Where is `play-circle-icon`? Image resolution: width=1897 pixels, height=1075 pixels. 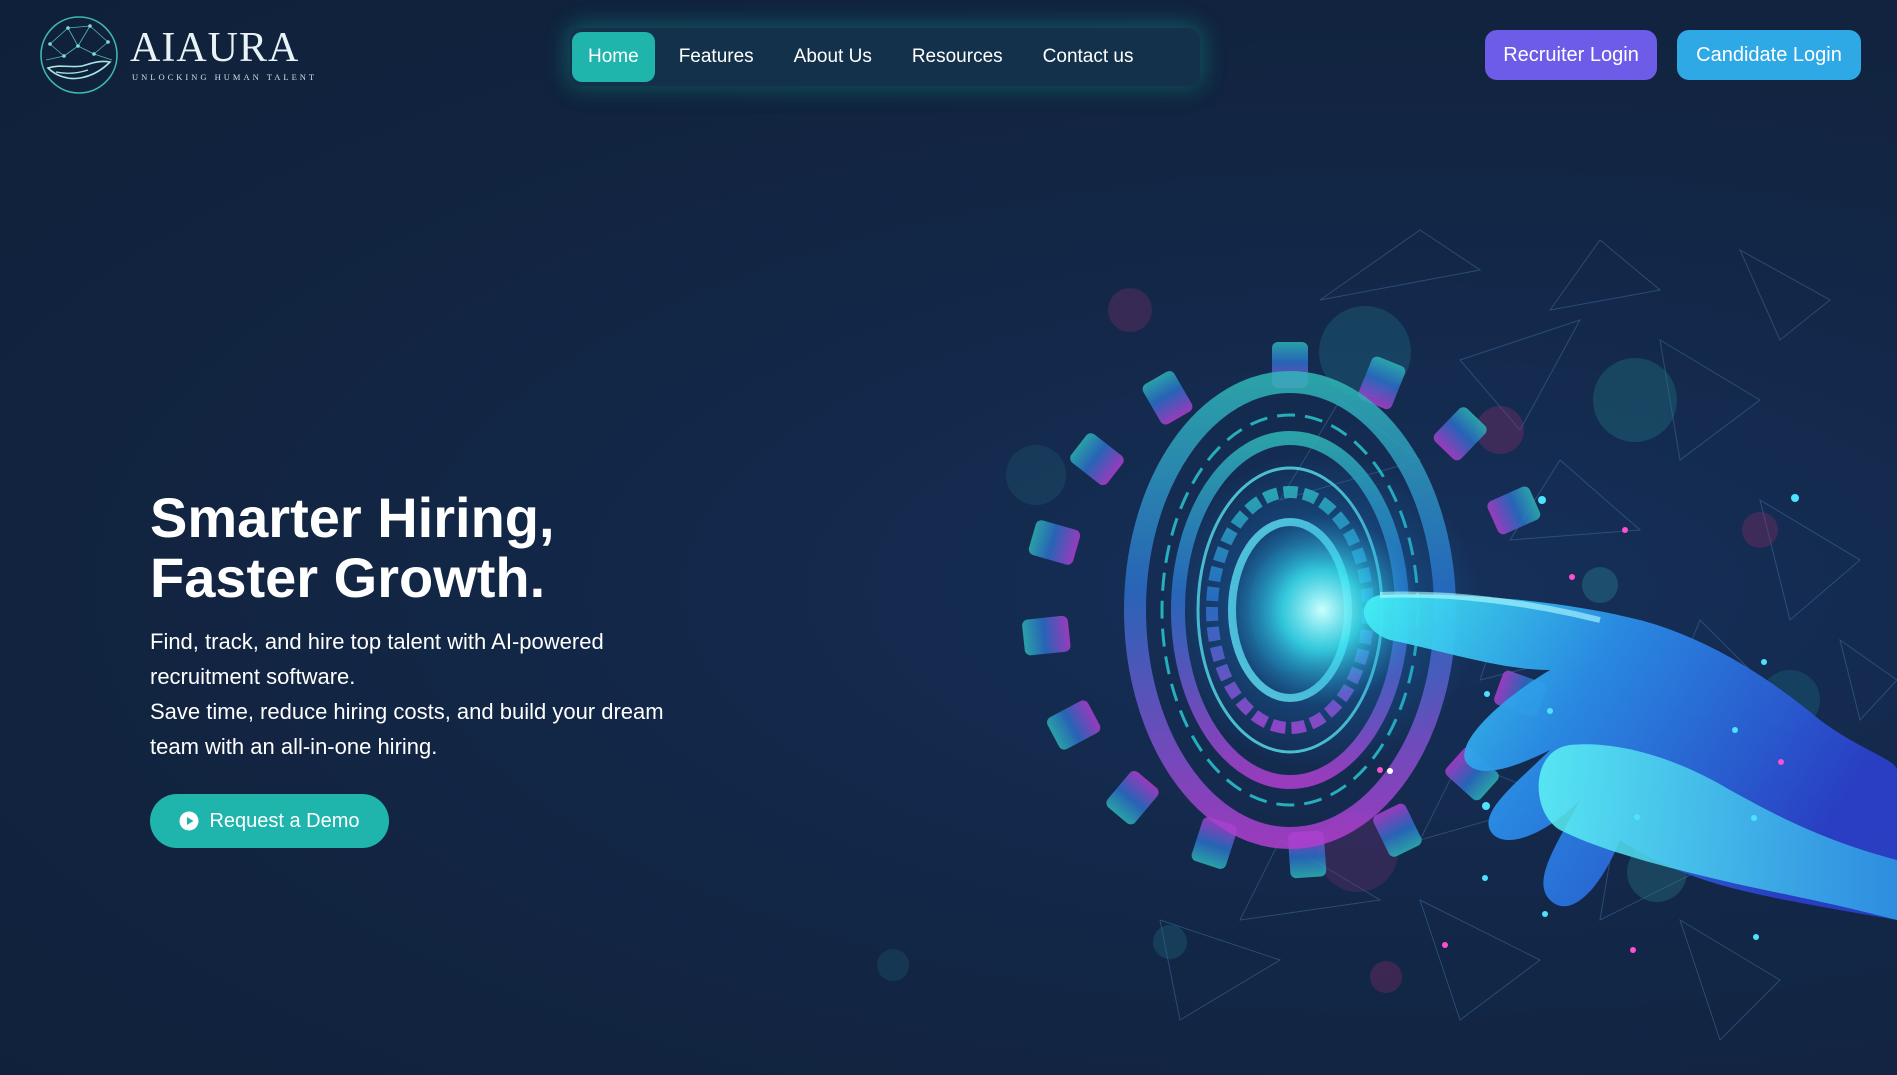 play-circle-icon is located at coordinates (189, 821).